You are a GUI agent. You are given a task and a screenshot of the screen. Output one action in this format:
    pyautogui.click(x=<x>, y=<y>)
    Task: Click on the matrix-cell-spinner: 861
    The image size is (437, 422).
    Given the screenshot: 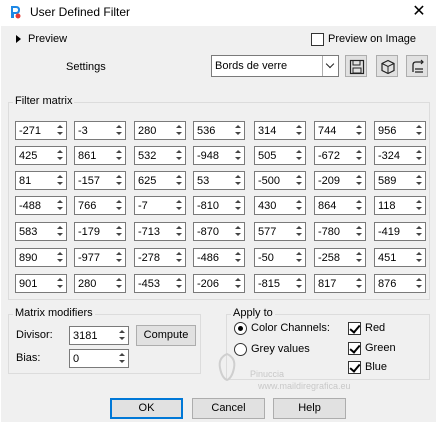 What is the action you would take?
    pyautogui.click(x=100, y=155)
    